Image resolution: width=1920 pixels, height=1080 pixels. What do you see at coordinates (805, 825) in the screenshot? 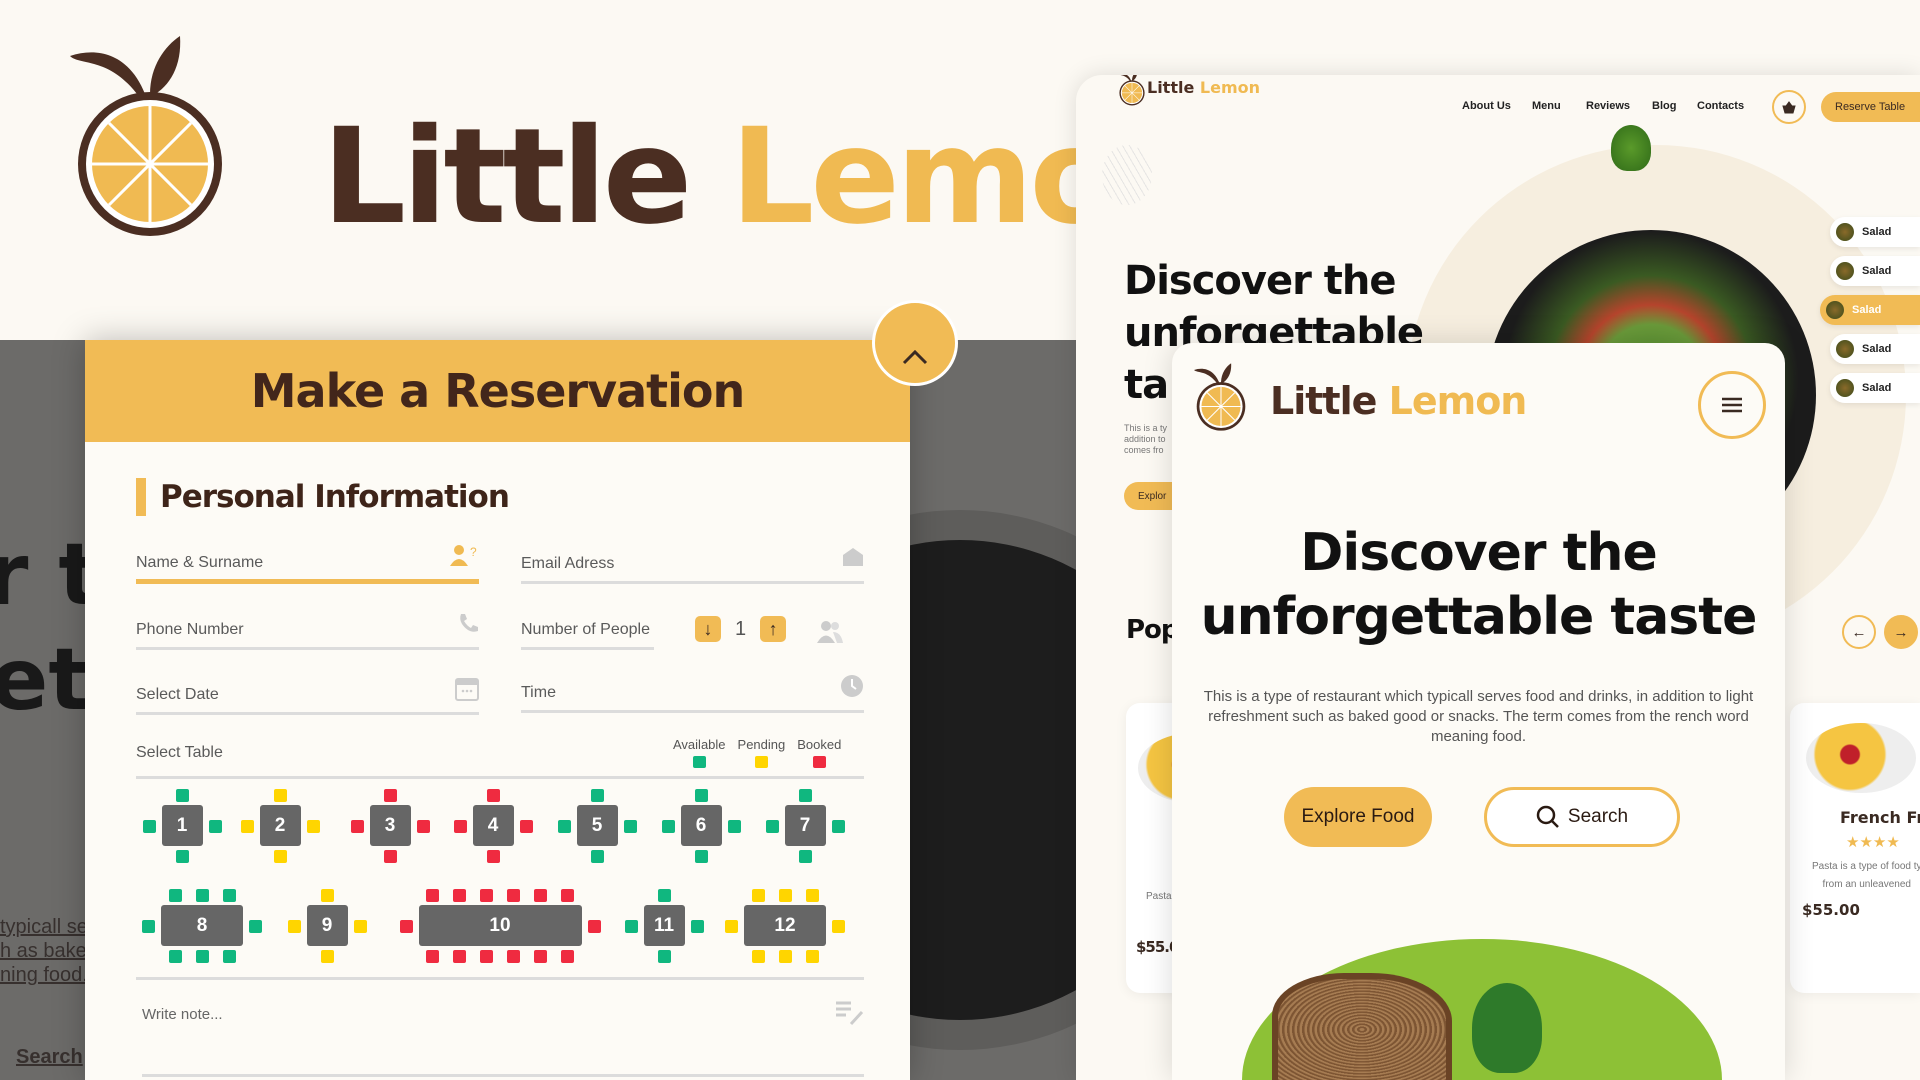
I see `table-7: 7` at bounding box center [805, 825].